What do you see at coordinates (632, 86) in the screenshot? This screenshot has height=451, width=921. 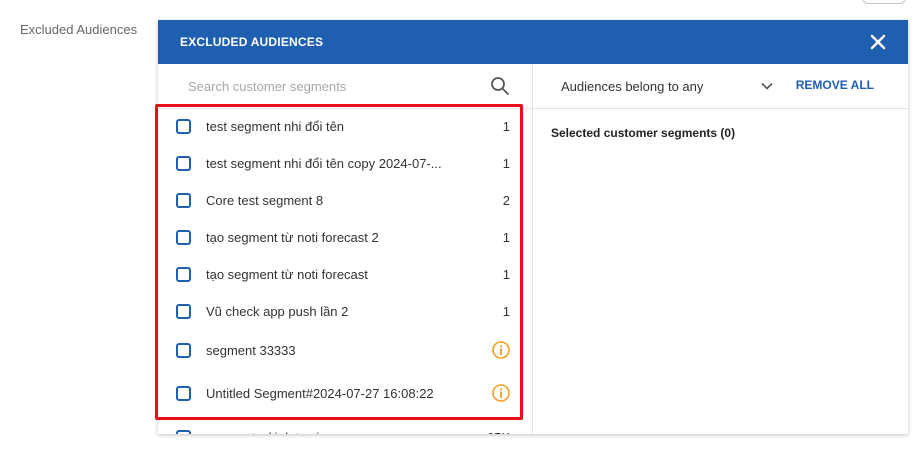 I see `audience-mode-select: Audiences belong to any` at bounding box center [632, 86].